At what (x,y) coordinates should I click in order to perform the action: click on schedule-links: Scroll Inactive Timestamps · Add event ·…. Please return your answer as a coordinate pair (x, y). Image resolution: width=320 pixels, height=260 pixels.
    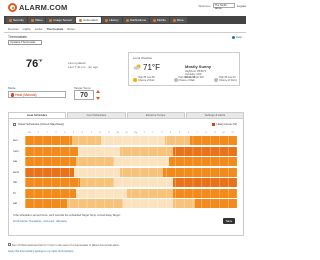
    Looking at the image, I should click on (40, 221).